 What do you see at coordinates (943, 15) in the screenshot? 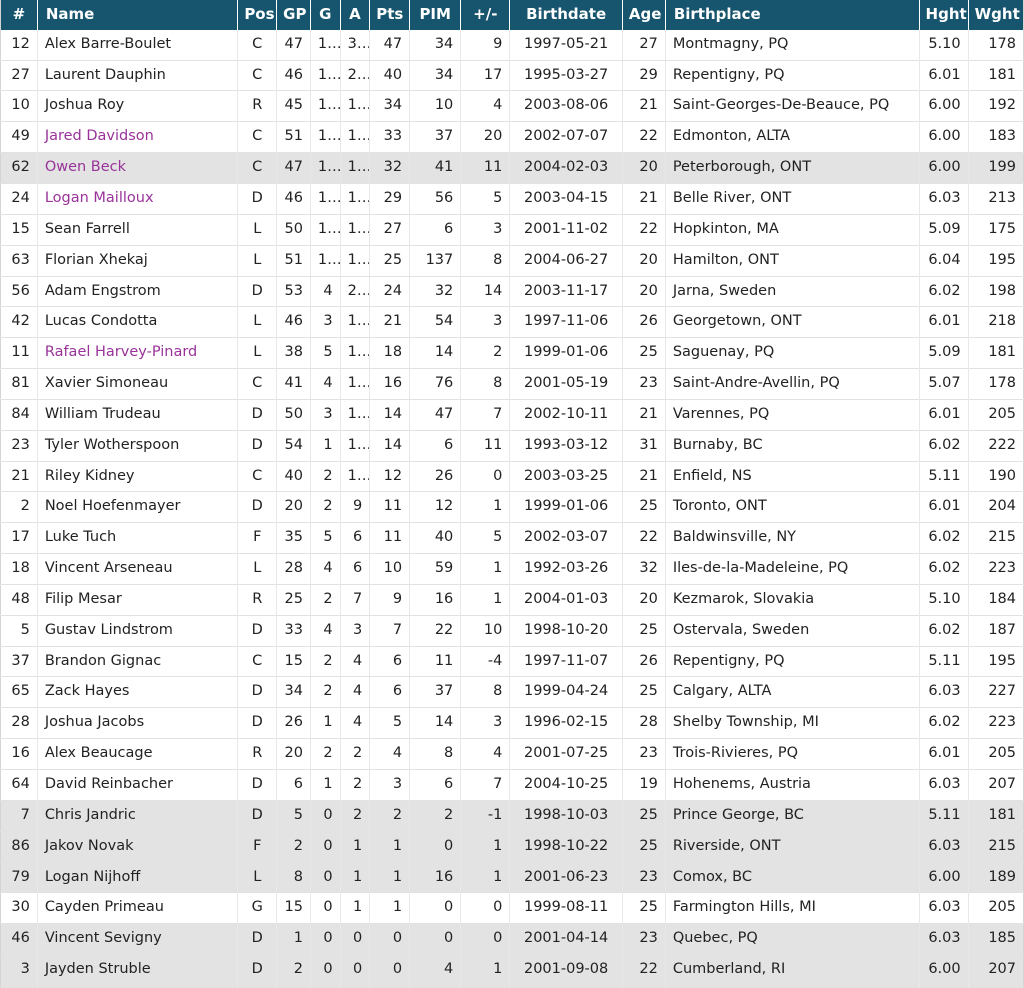
I see `column-header-height: Hght` at bounding box center [943, 15].